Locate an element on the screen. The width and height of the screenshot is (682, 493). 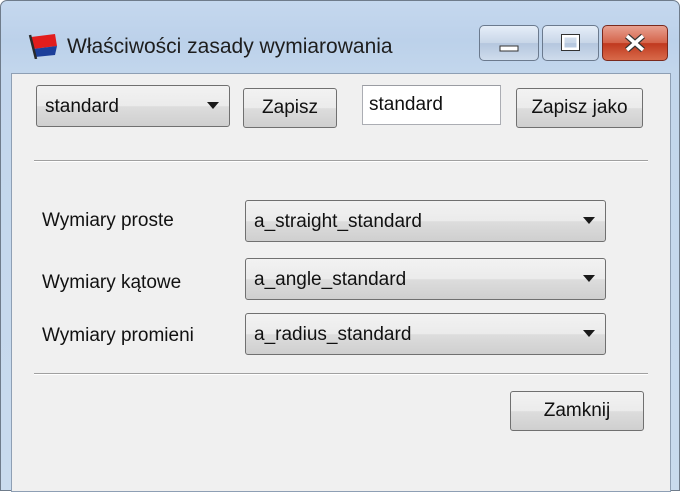
save-as-button: Zapisz jako is located at coordinates (579, 108).